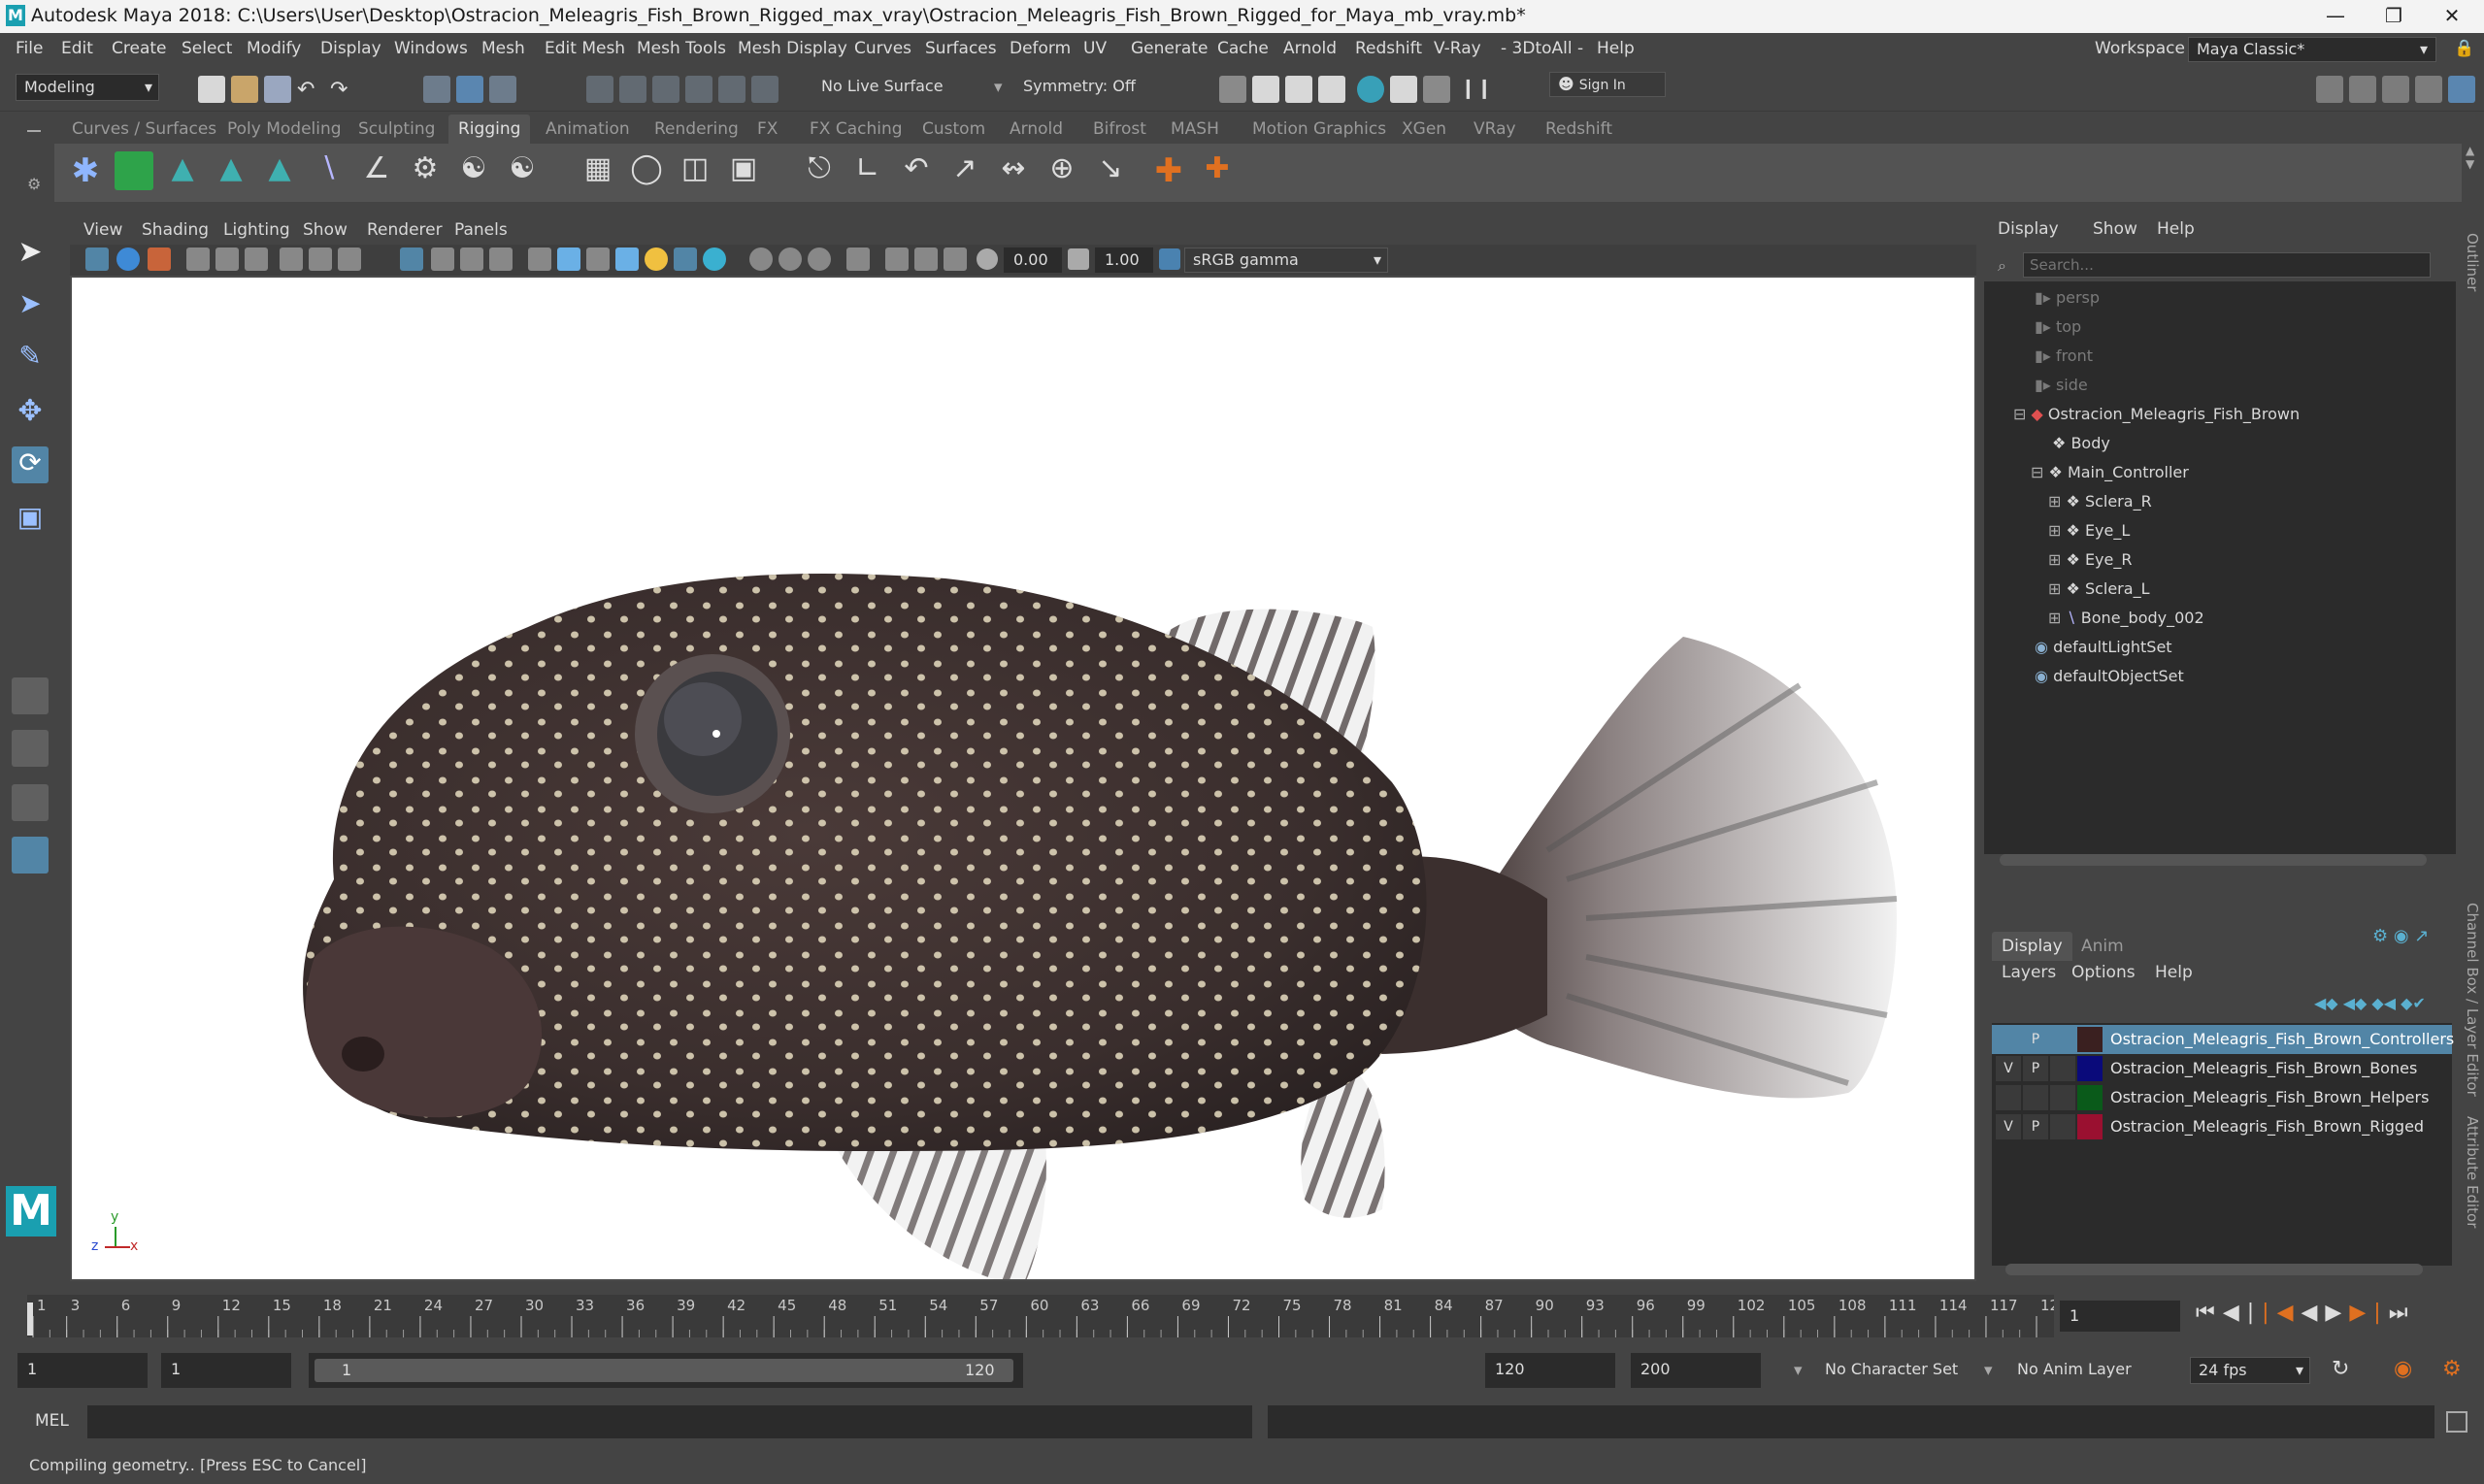 The image size is (2484, 1484). Describe the element at coordinates (1436, 89) in the screenshot. I see `vray-render-icon` at that location.